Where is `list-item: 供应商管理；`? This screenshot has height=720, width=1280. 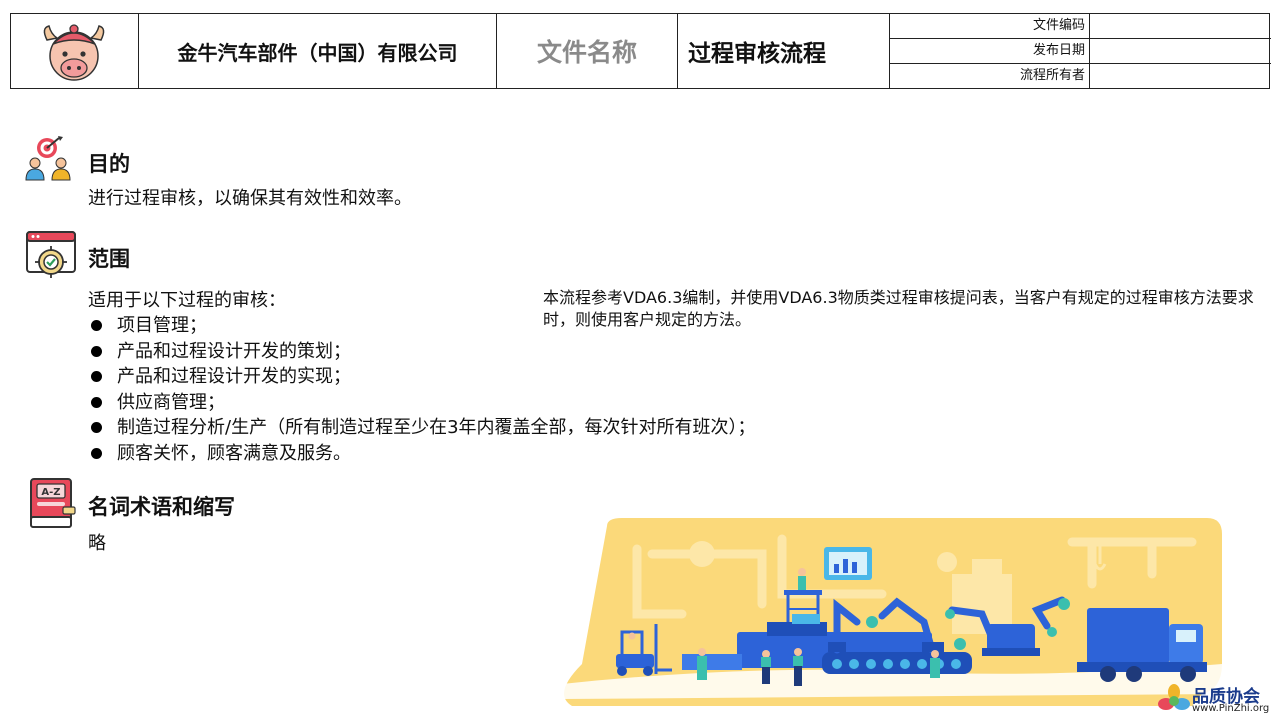 list-item: 供应商管理； is located at coordinates (422, 403).